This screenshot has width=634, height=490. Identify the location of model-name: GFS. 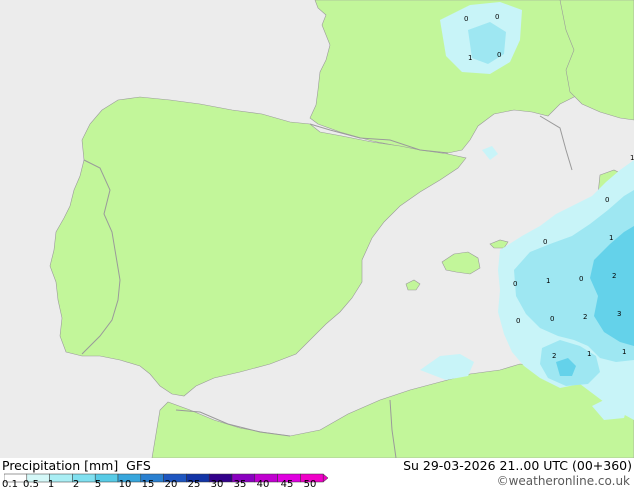
(138, 465).